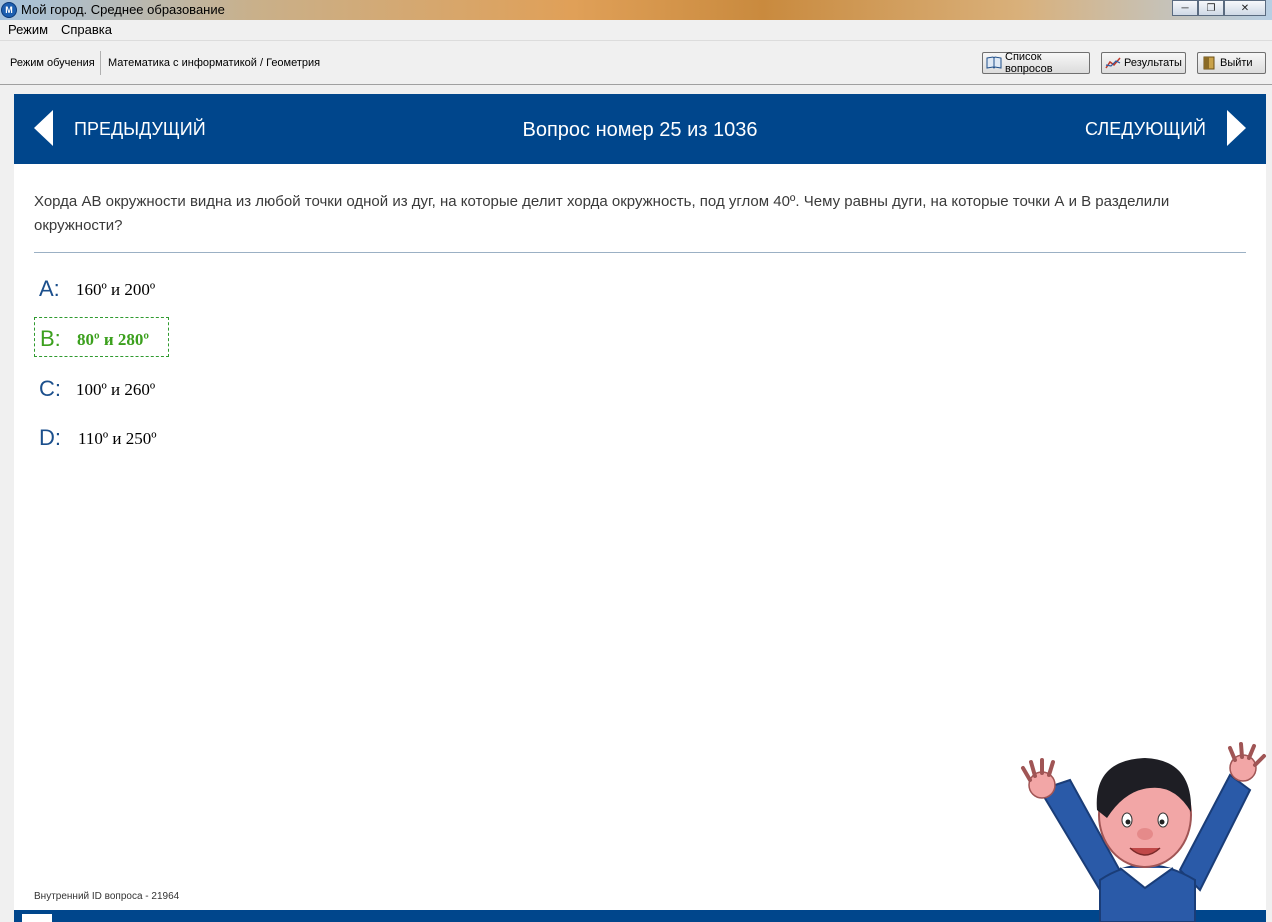 The image size is (1272, 922). Describe the element at coordinates (1245, 8) in the screenshot. I see `close-button: ✕` at that location.